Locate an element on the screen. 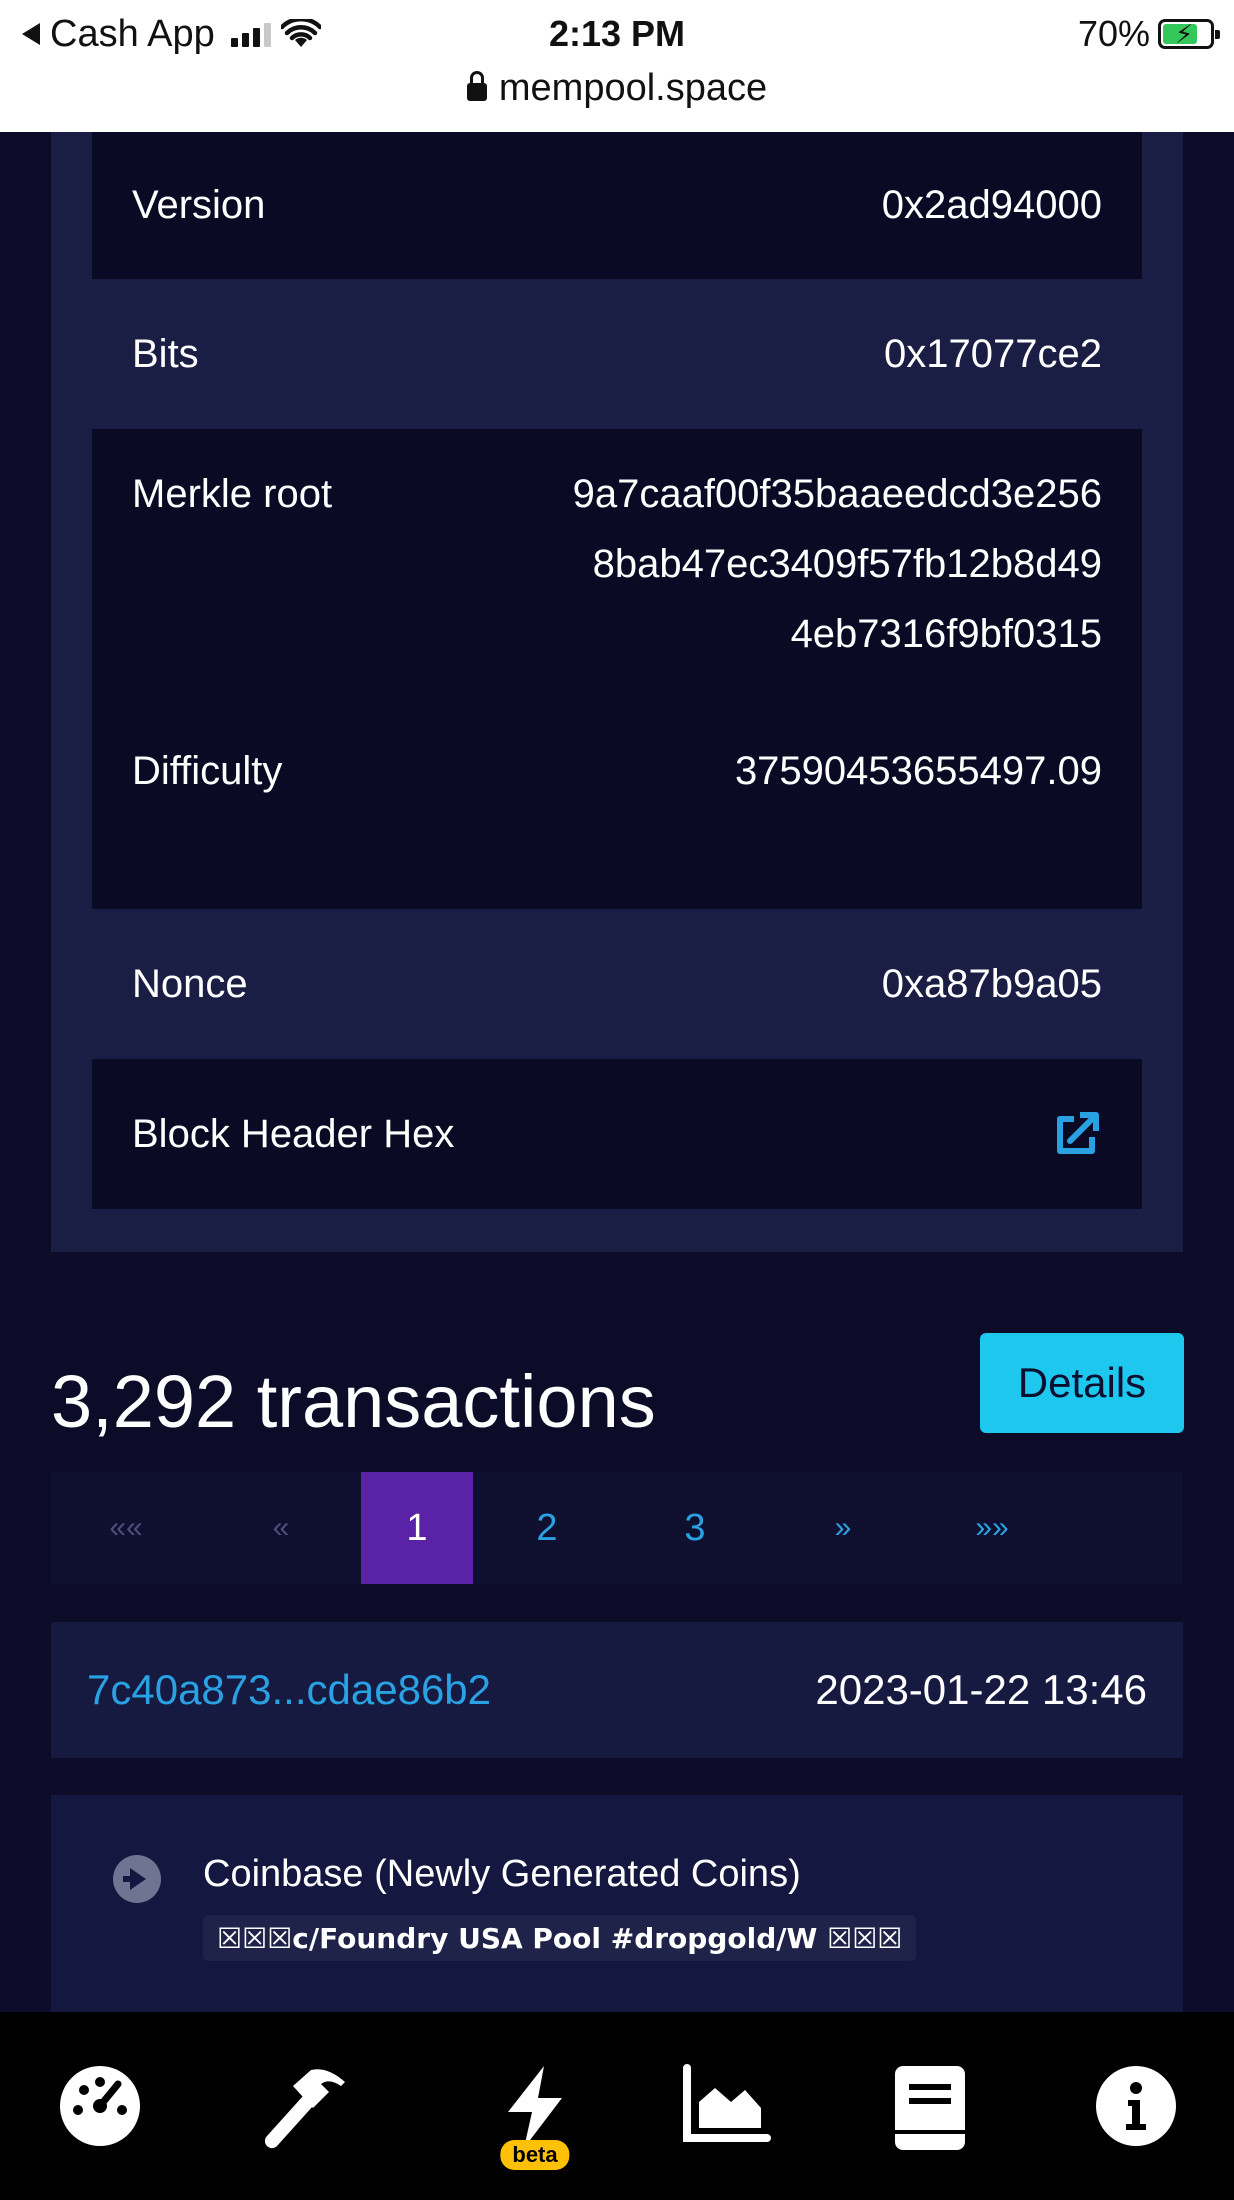 This screenshot has width=1234, height=2200. nav-dashboard is located at coordinates (100, 2106).